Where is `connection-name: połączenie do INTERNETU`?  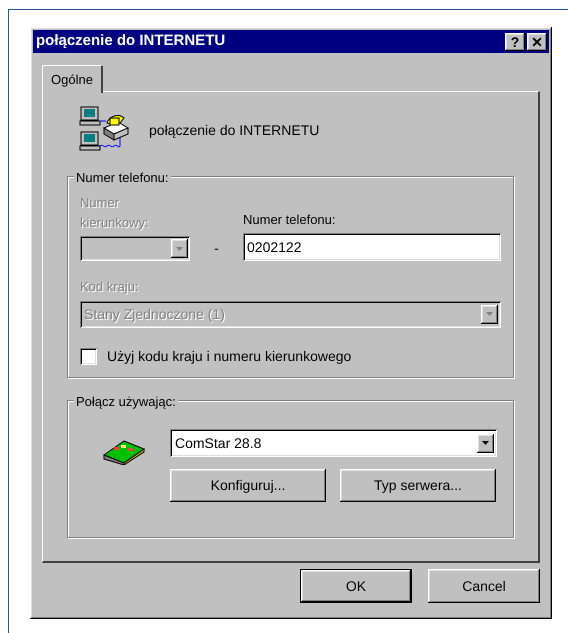 connection-name: połączenie do INTERNETU is located at coordinates (234, 130).